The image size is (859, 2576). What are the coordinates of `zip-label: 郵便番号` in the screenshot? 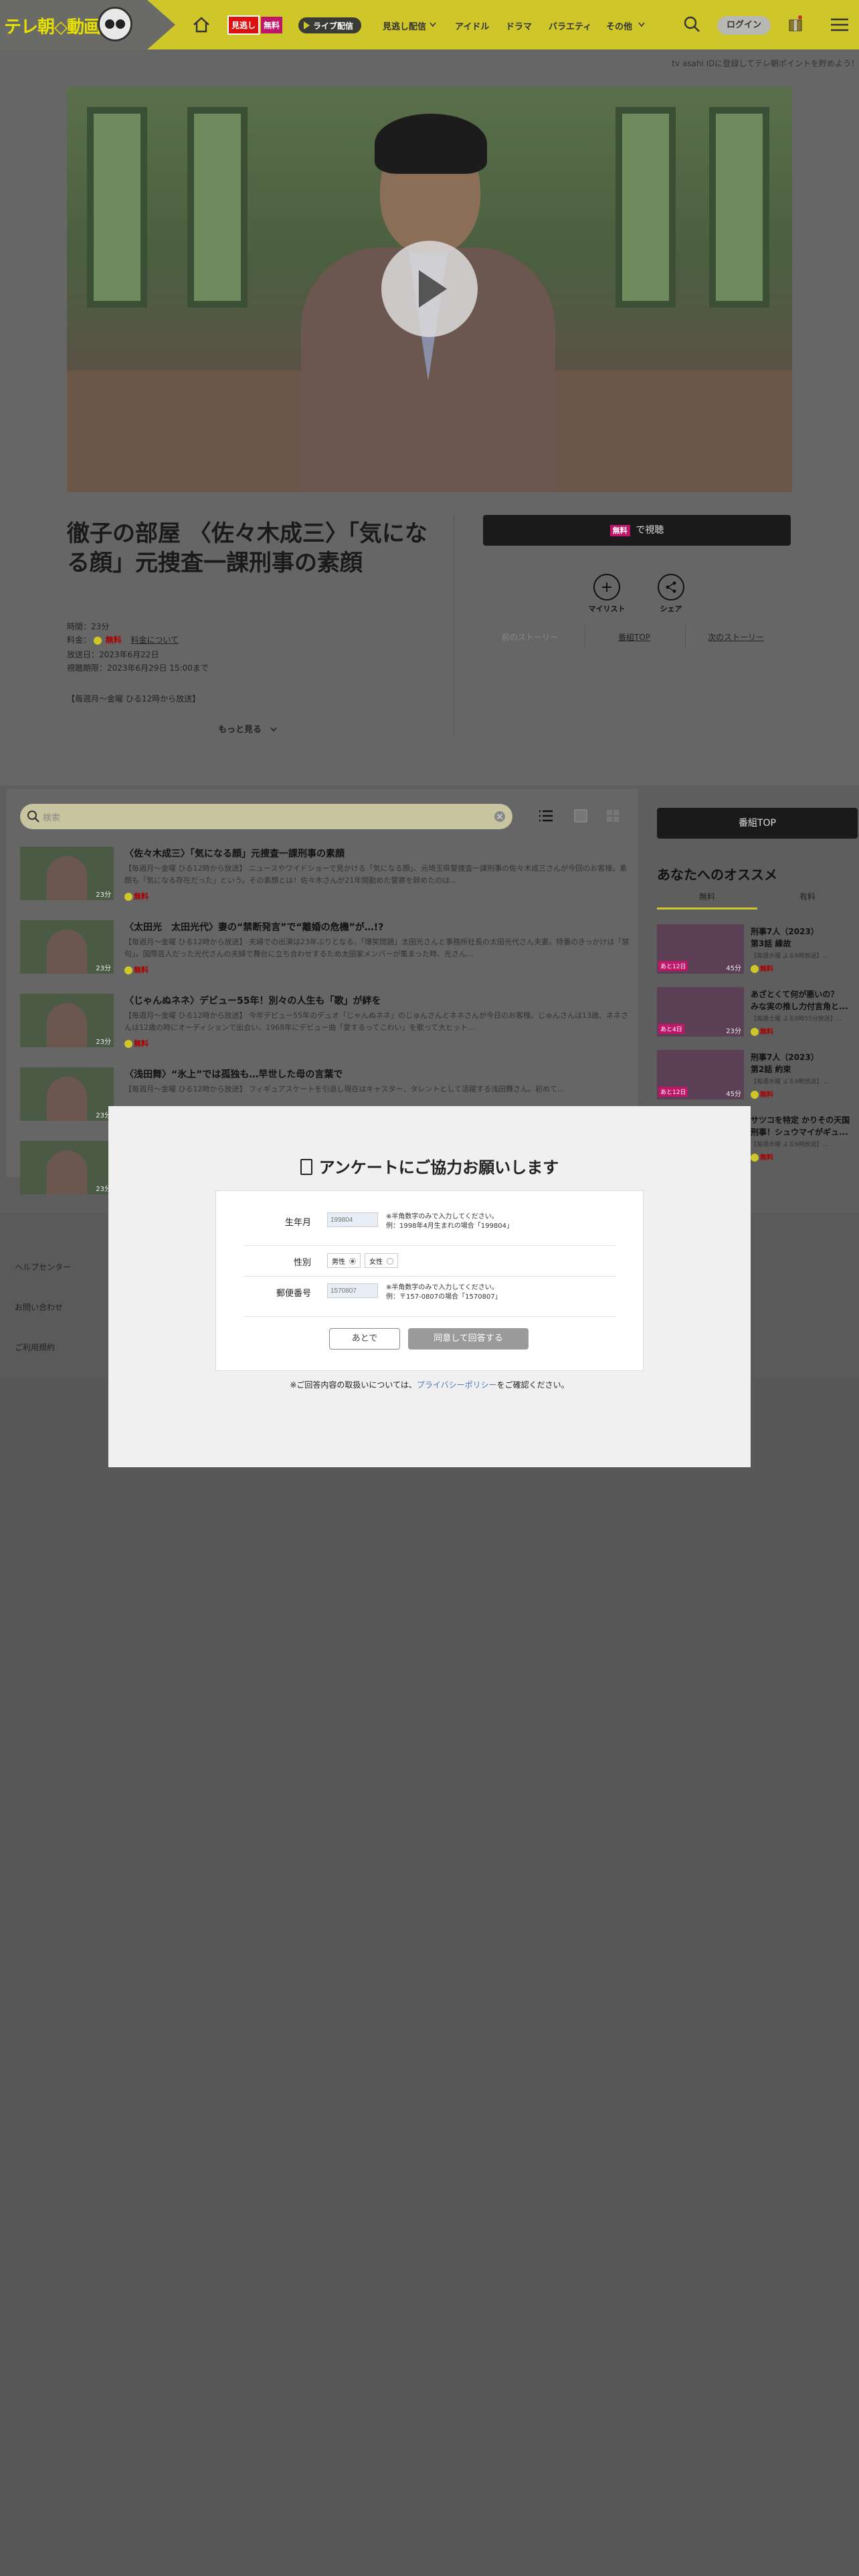 It's located at (293, 1294).